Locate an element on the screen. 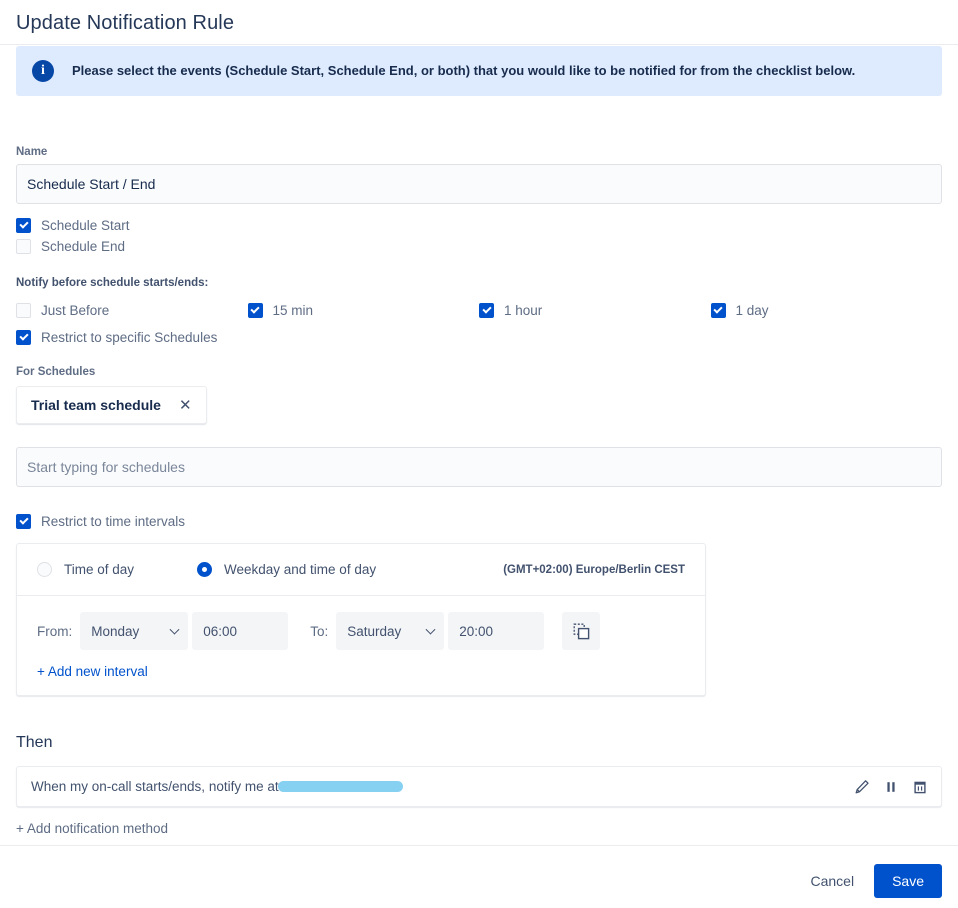  from-time-value: 06:00 is located at coordinates (220, 631).